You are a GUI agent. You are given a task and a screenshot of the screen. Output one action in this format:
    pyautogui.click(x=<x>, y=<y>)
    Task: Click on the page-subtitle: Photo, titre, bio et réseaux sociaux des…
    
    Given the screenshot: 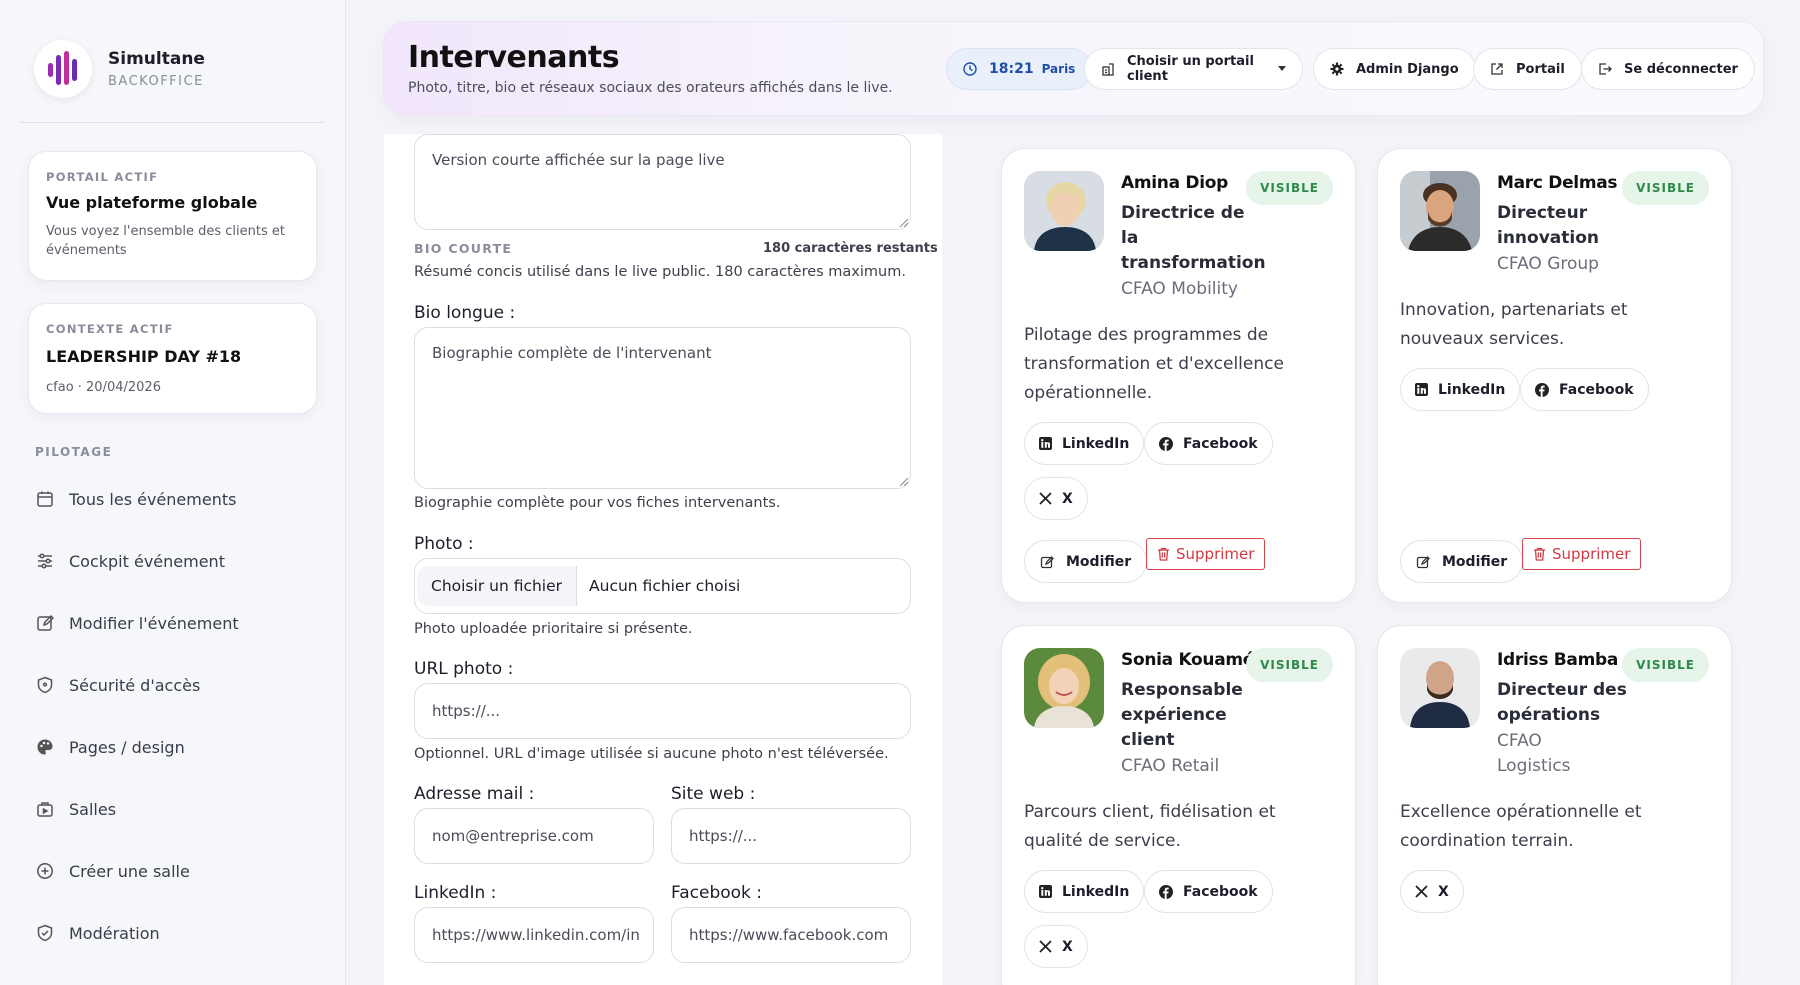 What is the action you would take?
    pyautogui.click(x=650, y=88)
    